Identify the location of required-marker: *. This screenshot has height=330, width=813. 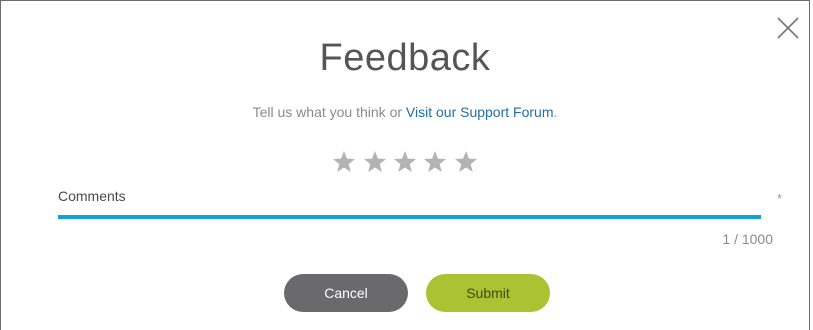
(780, 198).